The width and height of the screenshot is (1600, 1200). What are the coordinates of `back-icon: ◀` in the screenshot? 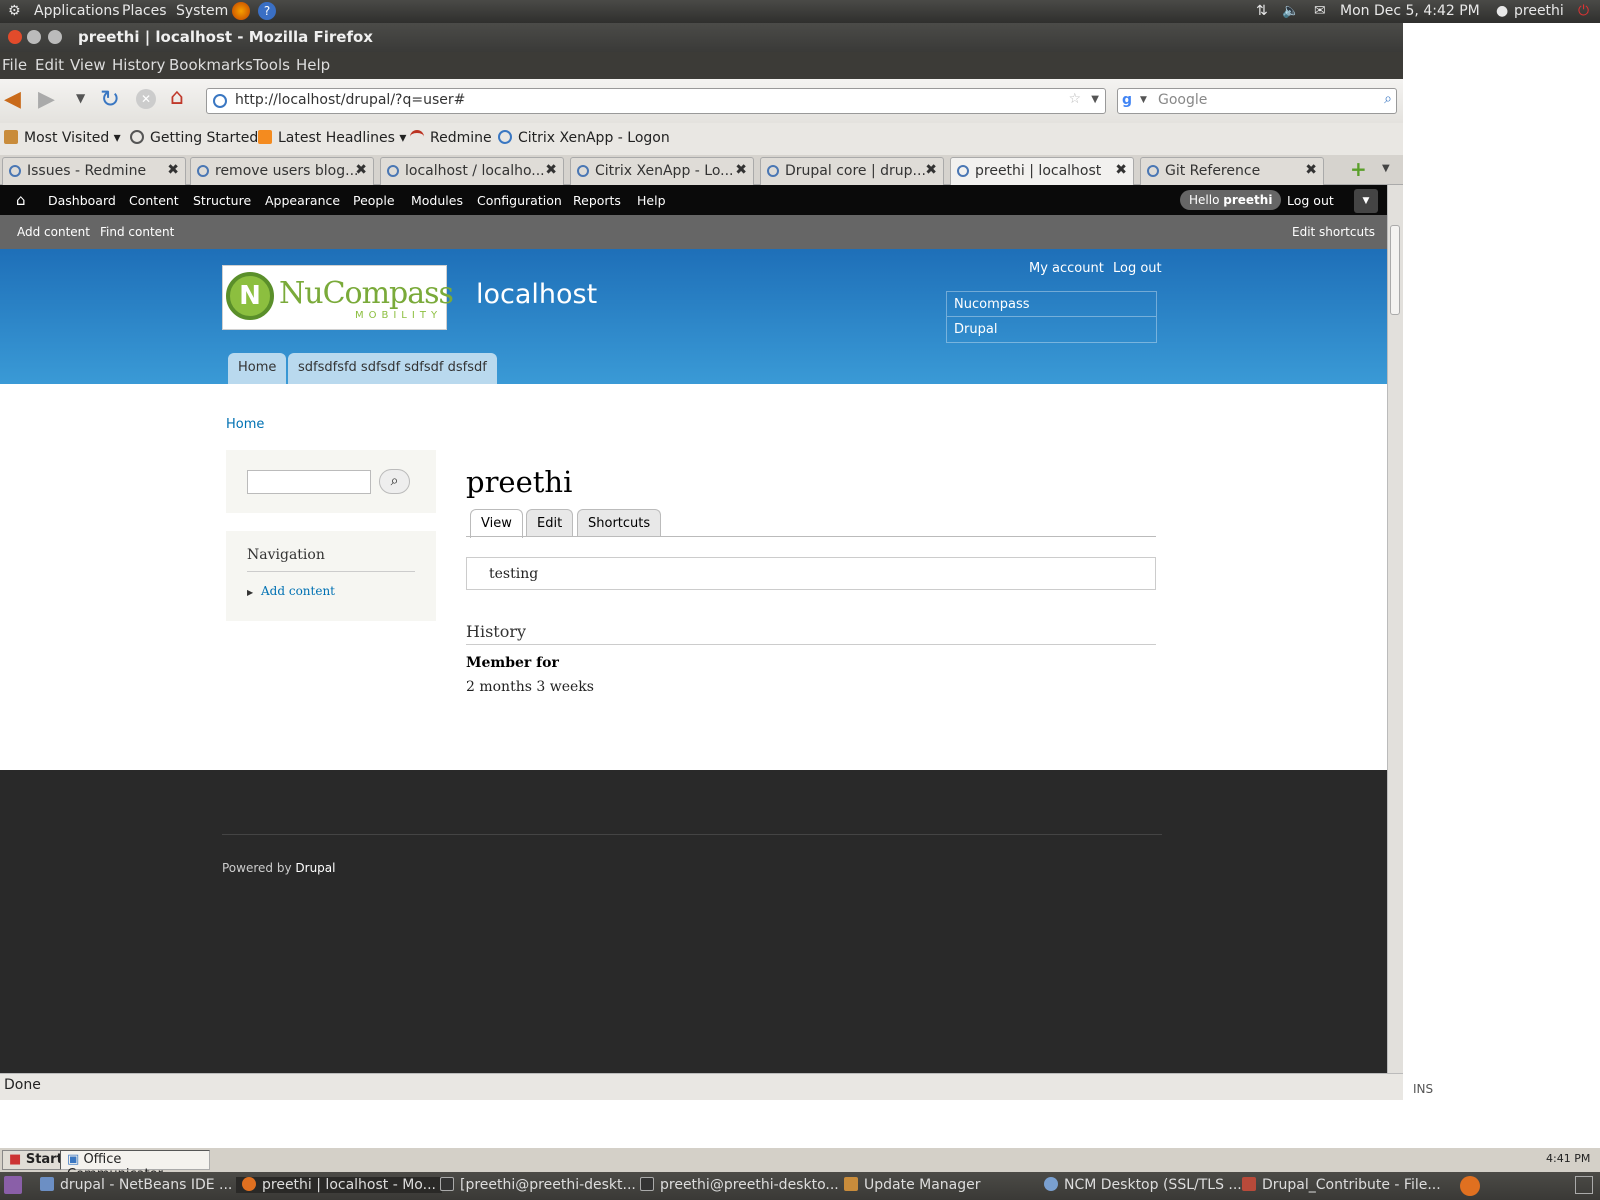 It's located at (12, 99).